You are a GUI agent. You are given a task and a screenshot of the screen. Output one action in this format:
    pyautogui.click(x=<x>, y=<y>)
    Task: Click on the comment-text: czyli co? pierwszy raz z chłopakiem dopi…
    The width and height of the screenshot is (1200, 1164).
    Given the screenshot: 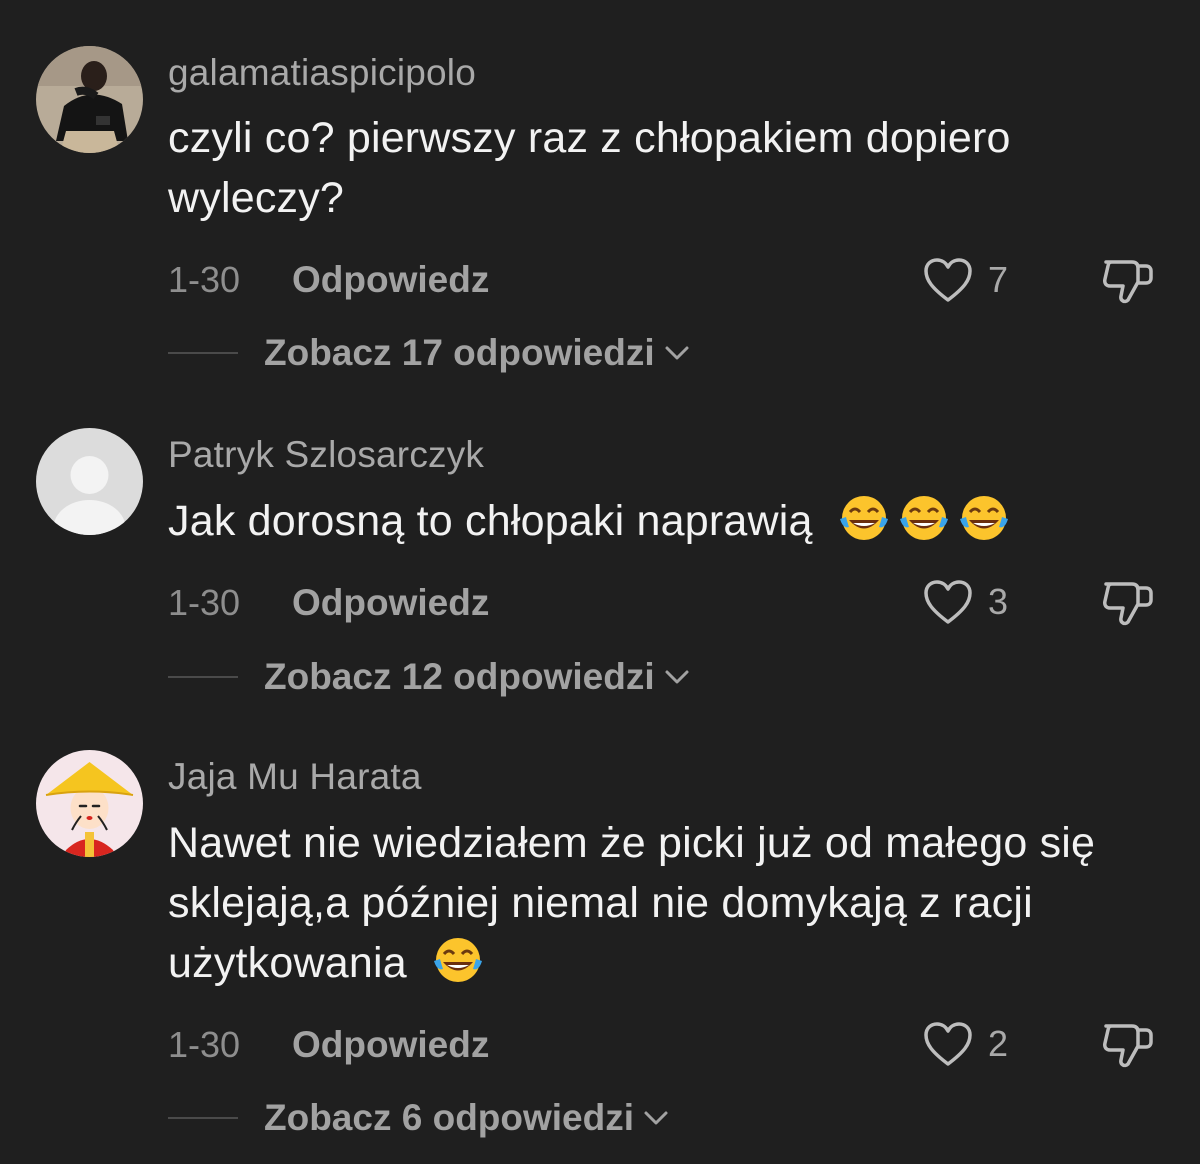 What is the action you would take?
    pyautogui.click(x=589, y=168)
    